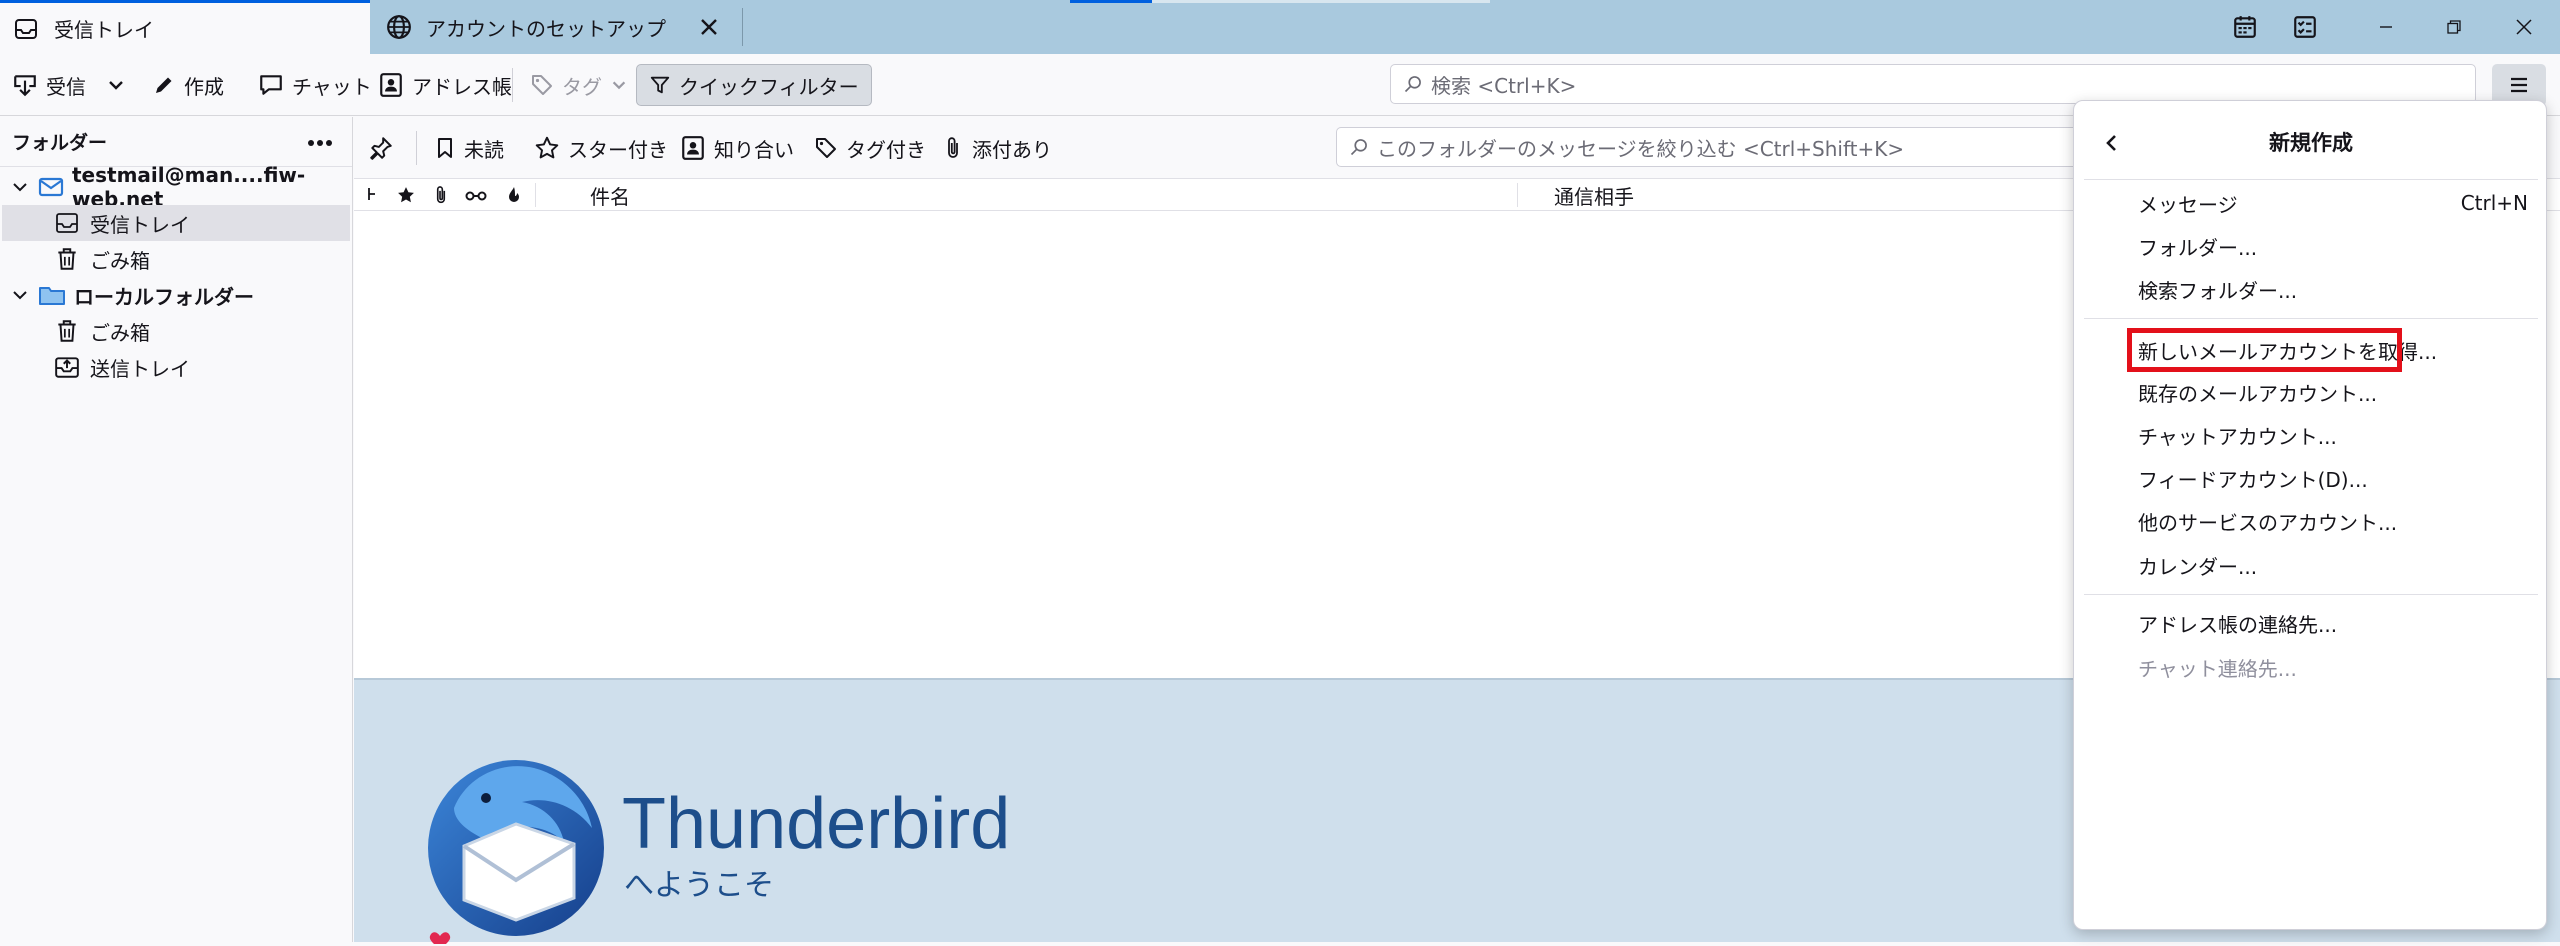 The image size is (2560, 946). What do you see at coordinates (517, 848) in the screenshot?
I see `thunderbird-logo` at bounding box center [517, 848].